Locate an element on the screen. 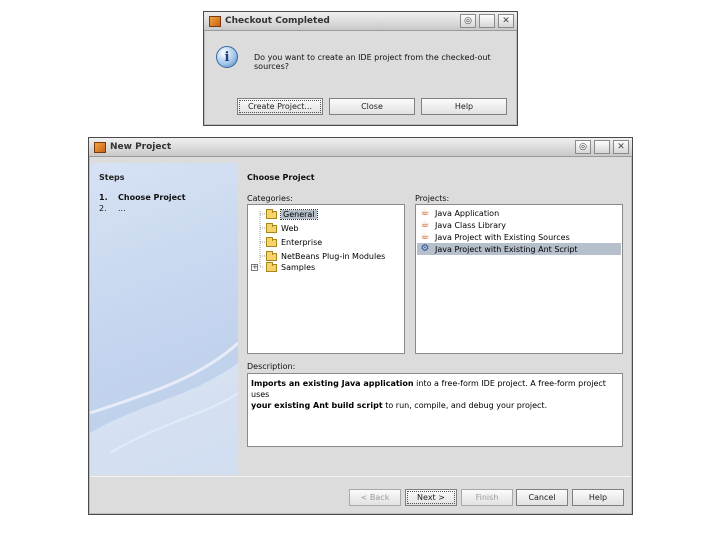 The width and height of the screenshot is (720, 540). project-java-class-library: ☕ Java Class Library is located at coordinates (519, 225).